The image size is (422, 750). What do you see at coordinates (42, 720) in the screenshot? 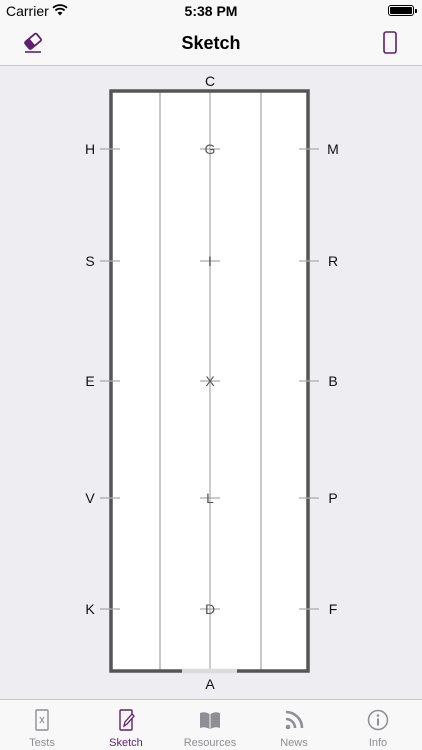
I see `test-sheet-icon` at bounding box center [42, 720].